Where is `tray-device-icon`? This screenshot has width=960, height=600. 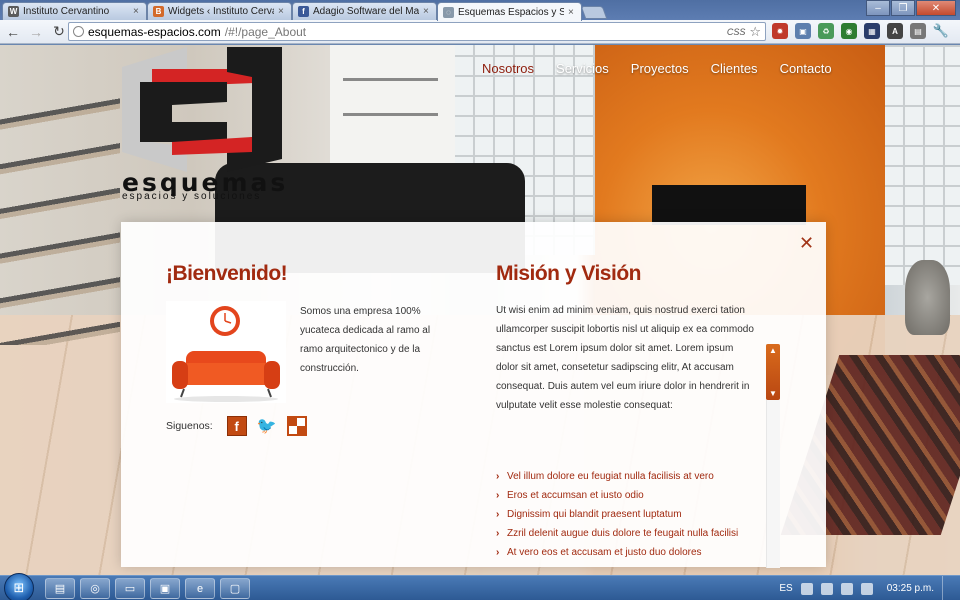
tray-device-icon is located at coordinates (826, 588).